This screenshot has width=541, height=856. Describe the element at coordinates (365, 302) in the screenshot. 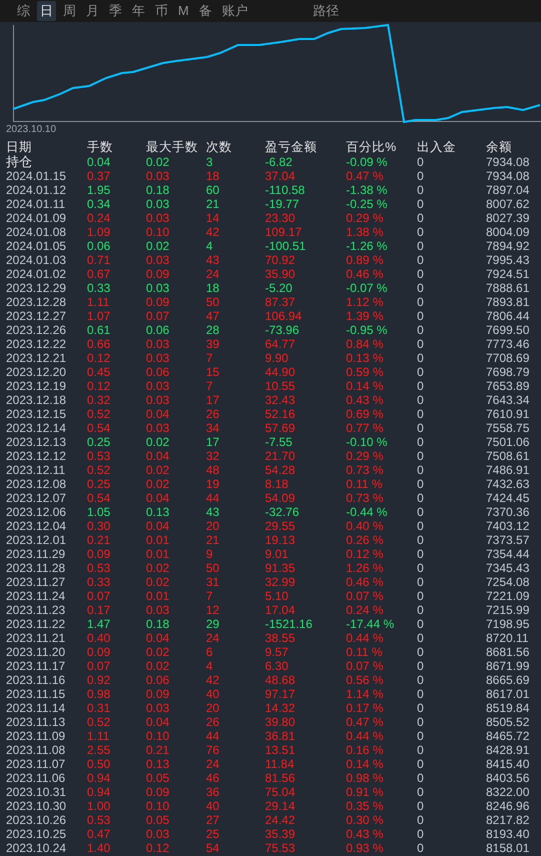

I see `table-cell: 1.12 %` at that location.